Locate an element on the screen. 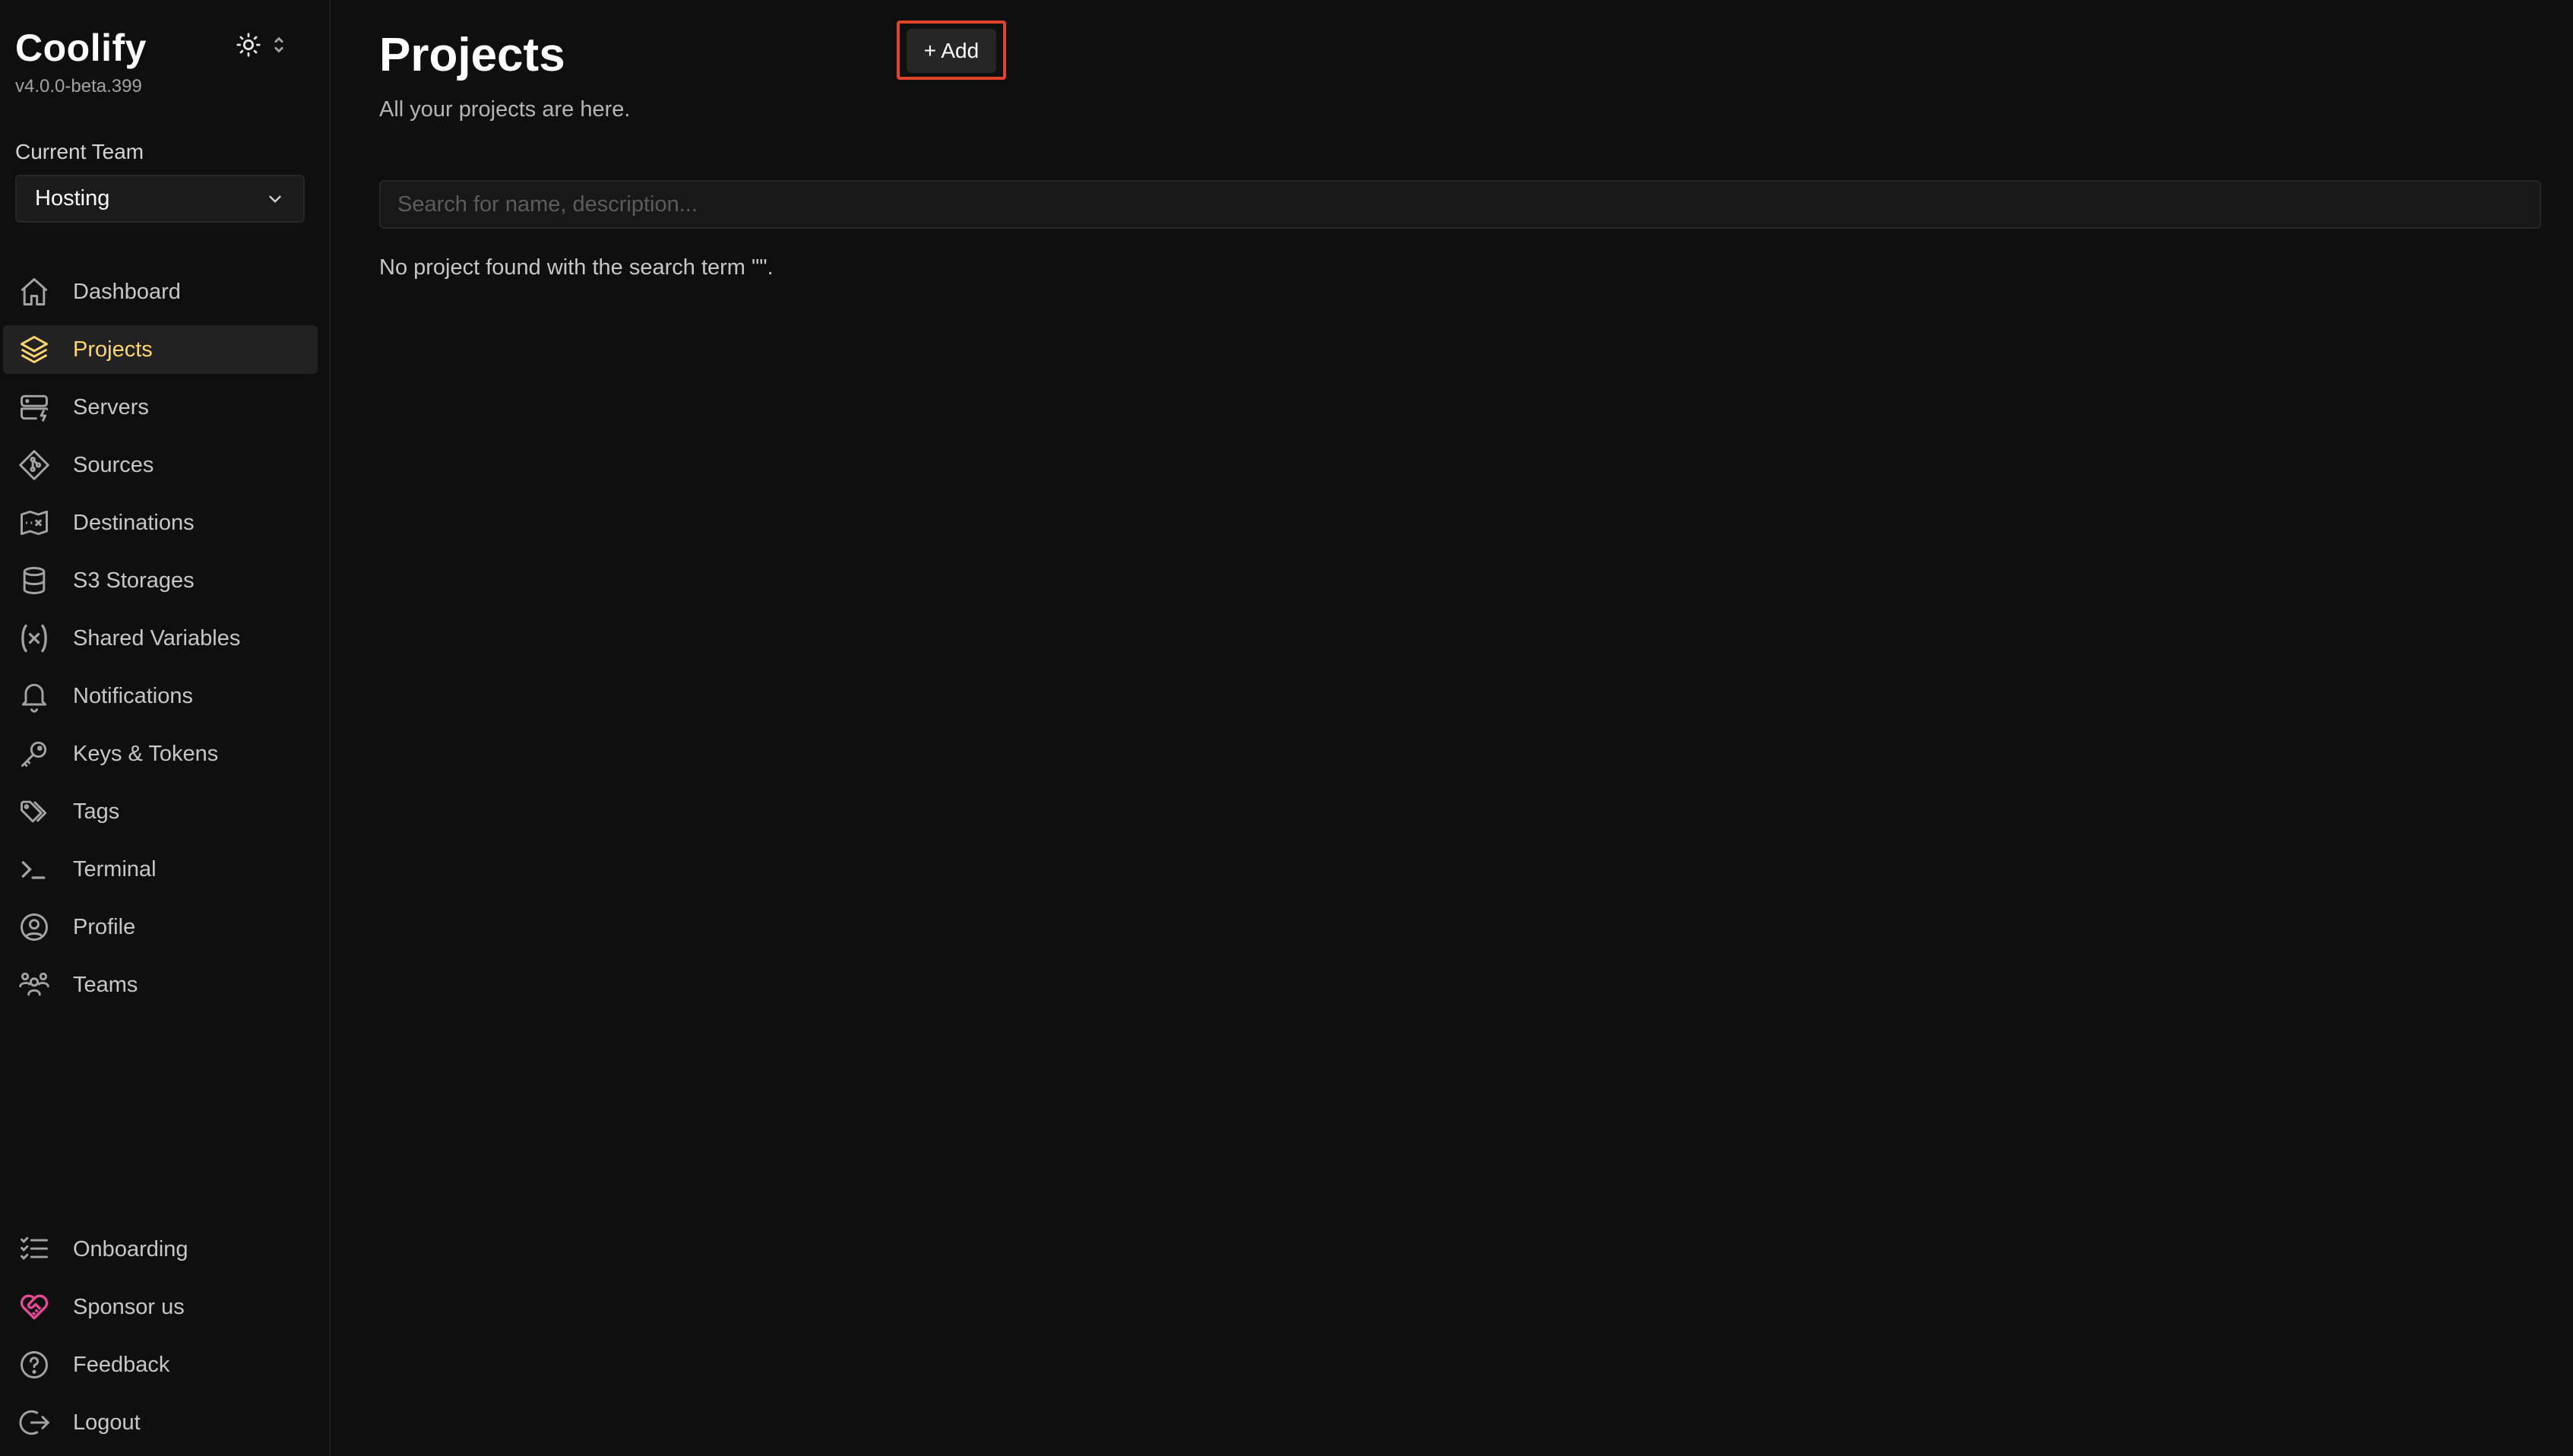 This screenshot has height=1456, width=2573. theme-toggle is located at coordinates (261, 45).